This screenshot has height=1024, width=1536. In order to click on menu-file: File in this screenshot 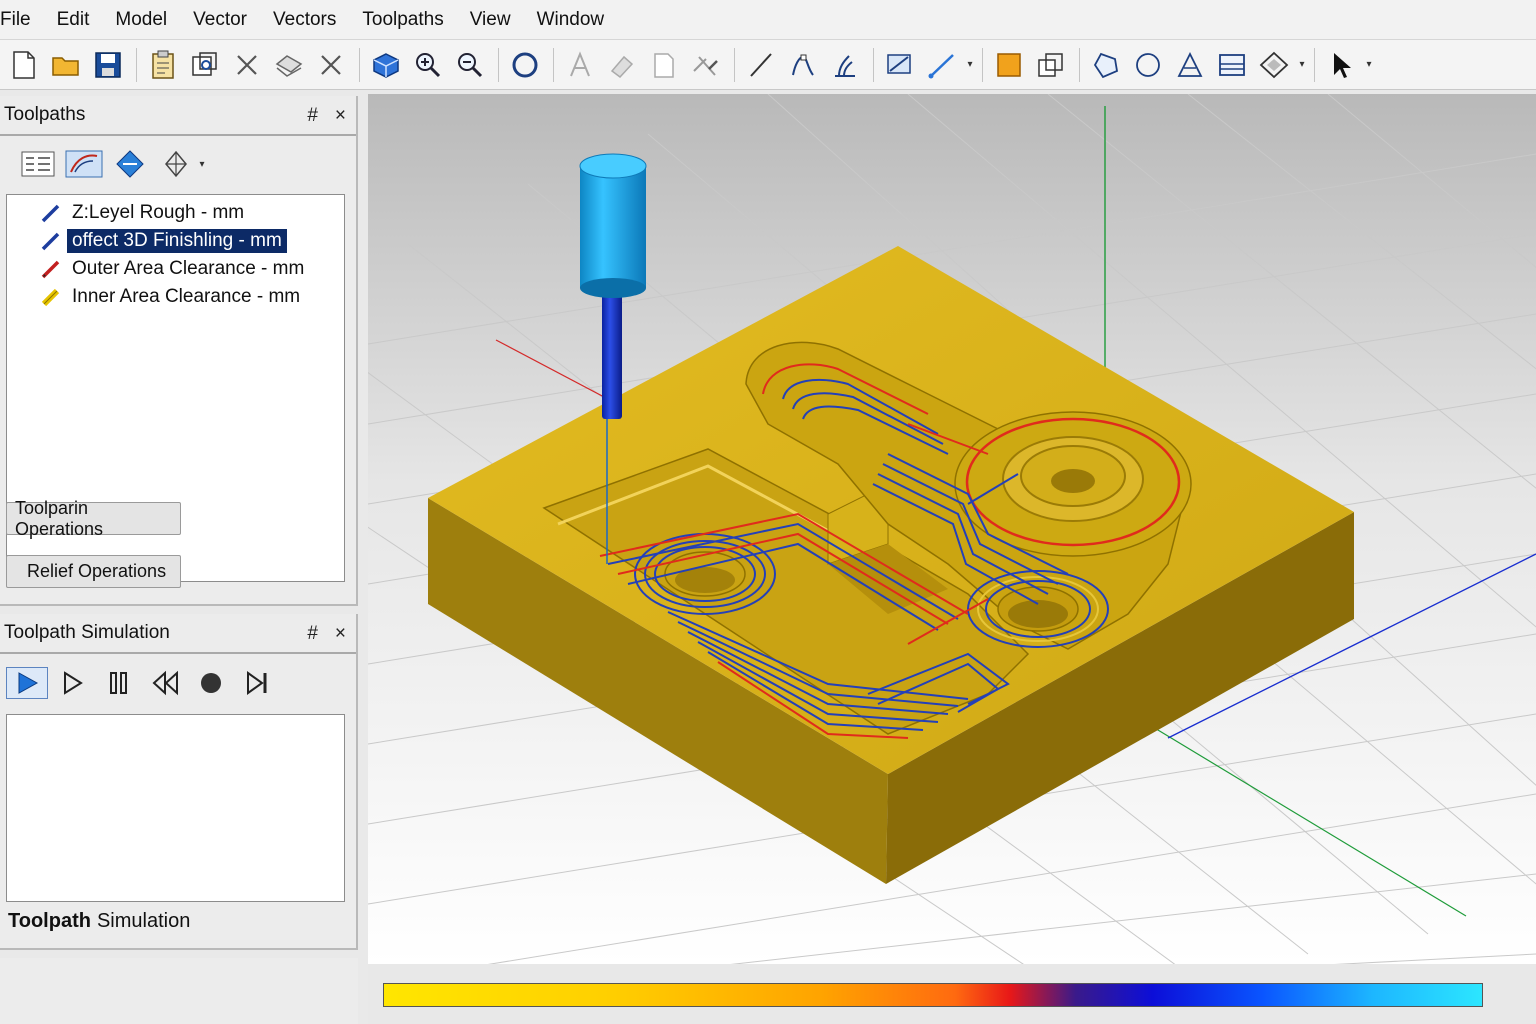, I will do `click(22, 20)`.